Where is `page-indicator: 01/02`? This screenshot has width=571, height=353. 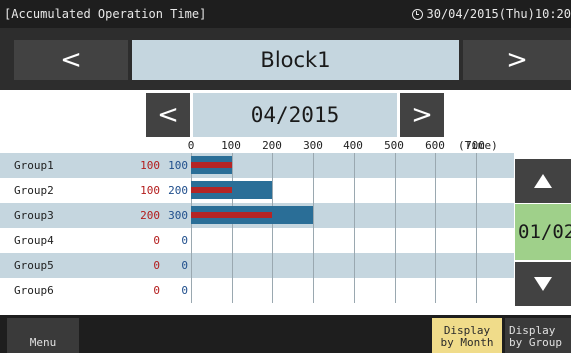 page-indicator: 01/02 is located at coordinates (543, 232).